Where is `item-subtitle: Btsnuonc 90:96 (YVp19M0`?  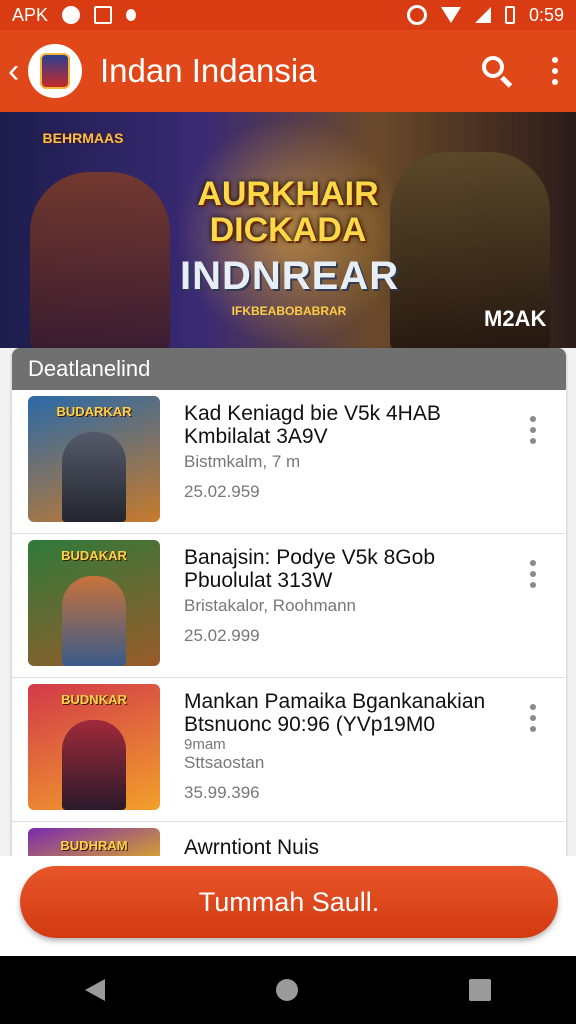
item-subtitle: Btsnuonc 90:96 (YVp19M0 is located at coordinates (309, 724).